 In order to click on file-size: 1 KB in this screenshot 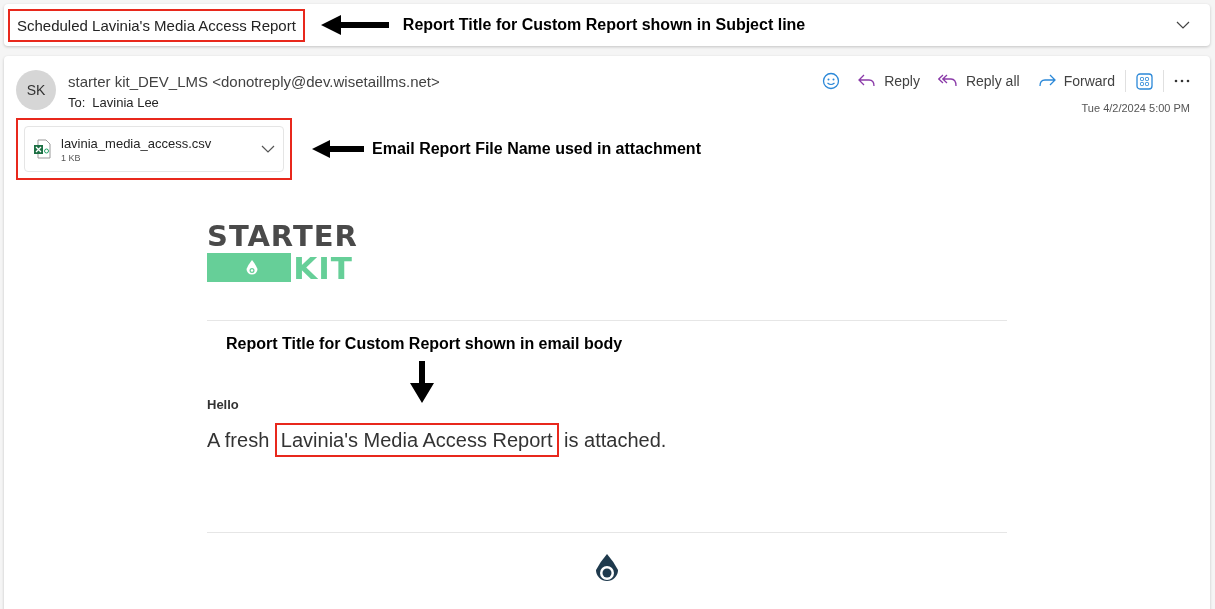, I will do `click(71, 157)`.